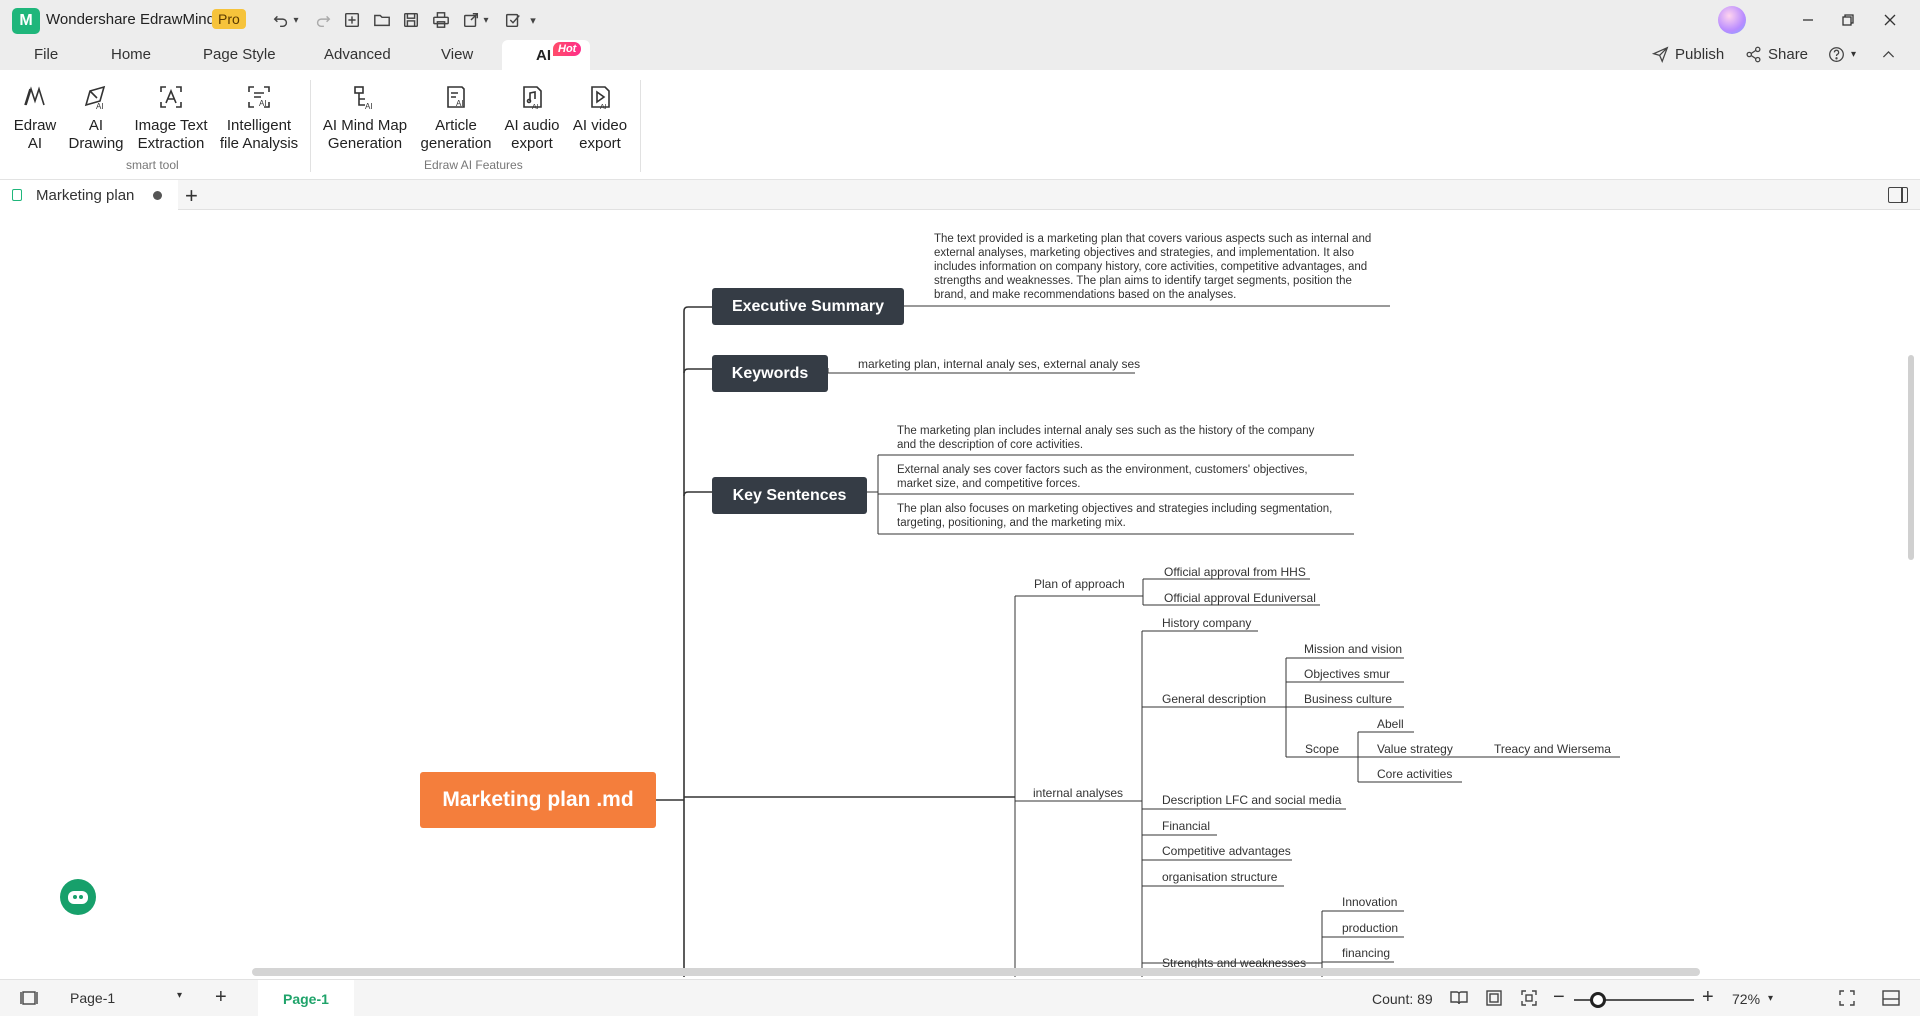 The width and height of the screenshot is (1920, 1016). I want to click on print-icon, so click(441, 20).